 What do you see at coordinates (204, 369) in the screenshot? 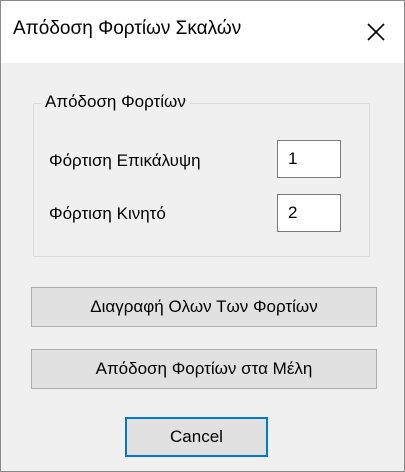
I see `assign-loads-to-members-button: Απόδοση Φορτίων στα Μέλη` at bounding box center [204, 369].